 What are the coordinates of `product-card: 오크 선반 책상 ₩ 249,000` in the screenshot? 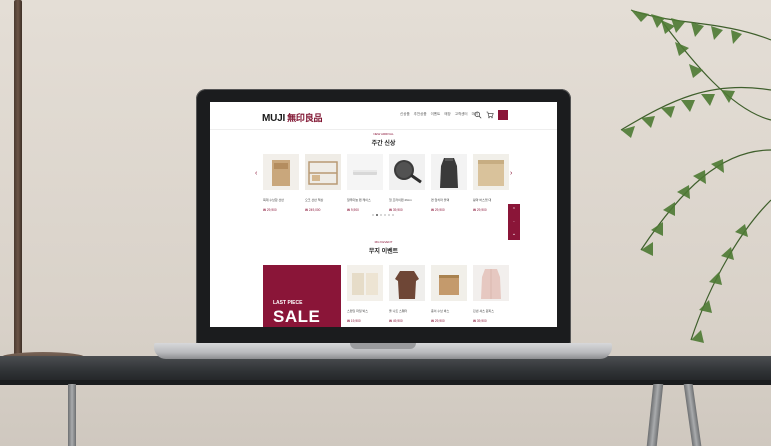 It's located at (323, 183).